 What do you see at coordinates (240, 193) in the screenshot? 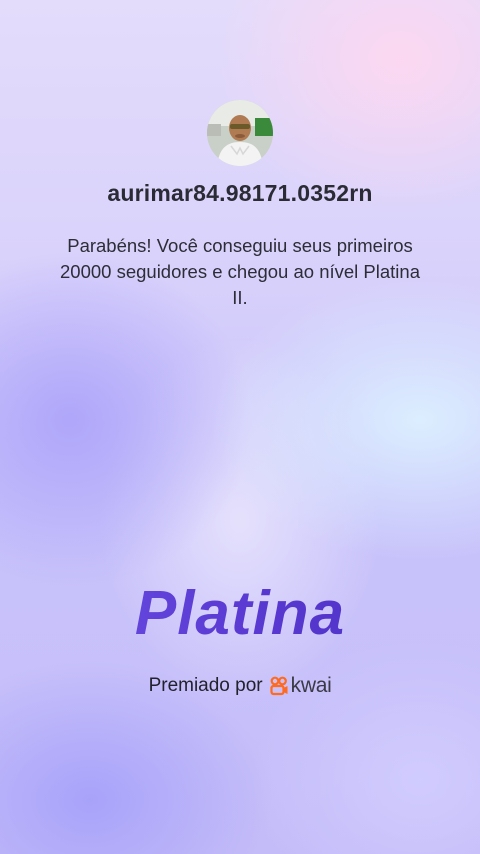
I see `username: aurimar84.98171.0352rn` at bounding box center [240, 193].